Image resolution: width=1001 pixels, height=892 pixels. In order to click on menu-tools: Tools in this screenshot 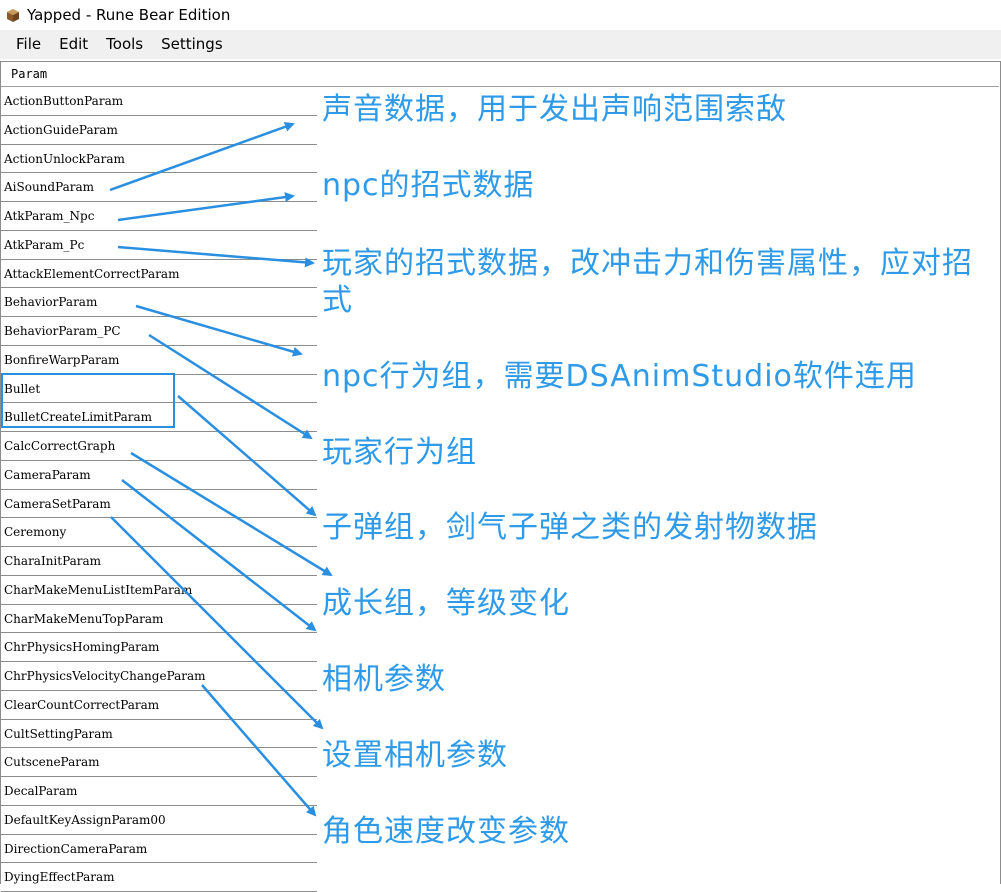, I will do `click(124, 44)`.